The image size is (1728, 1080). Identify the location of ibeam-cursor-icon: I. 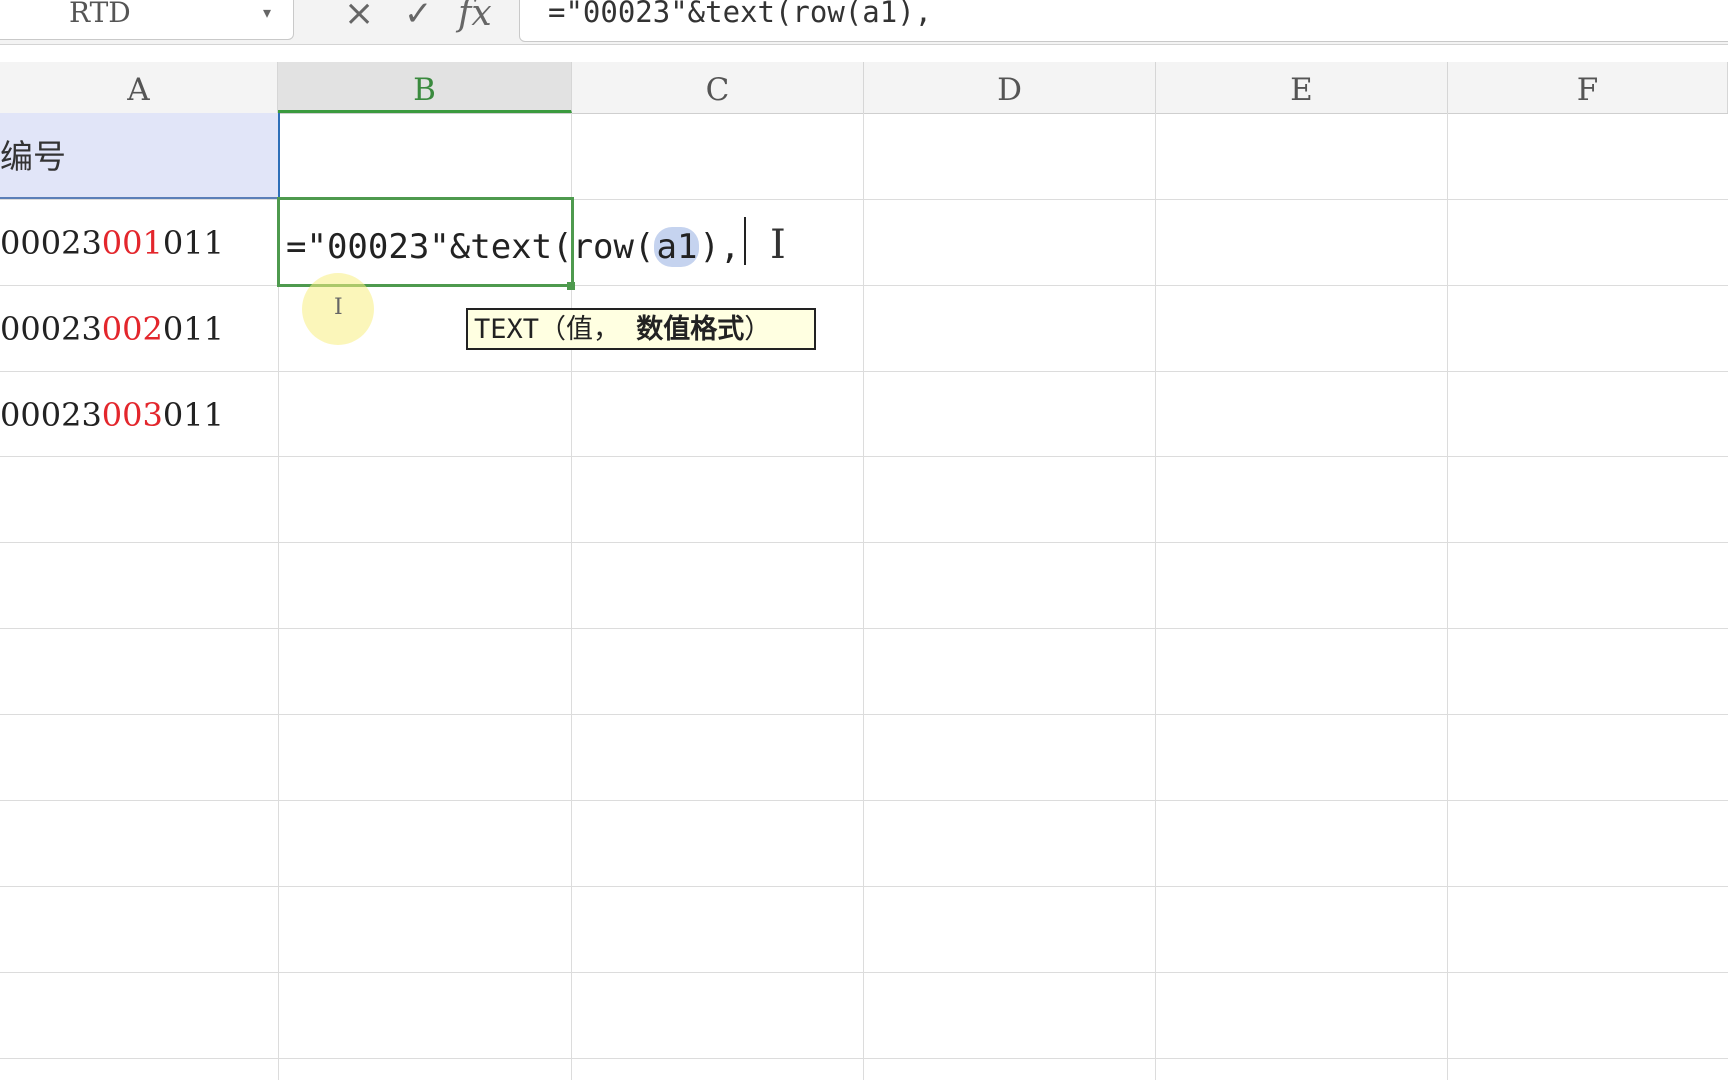
(778, 245).